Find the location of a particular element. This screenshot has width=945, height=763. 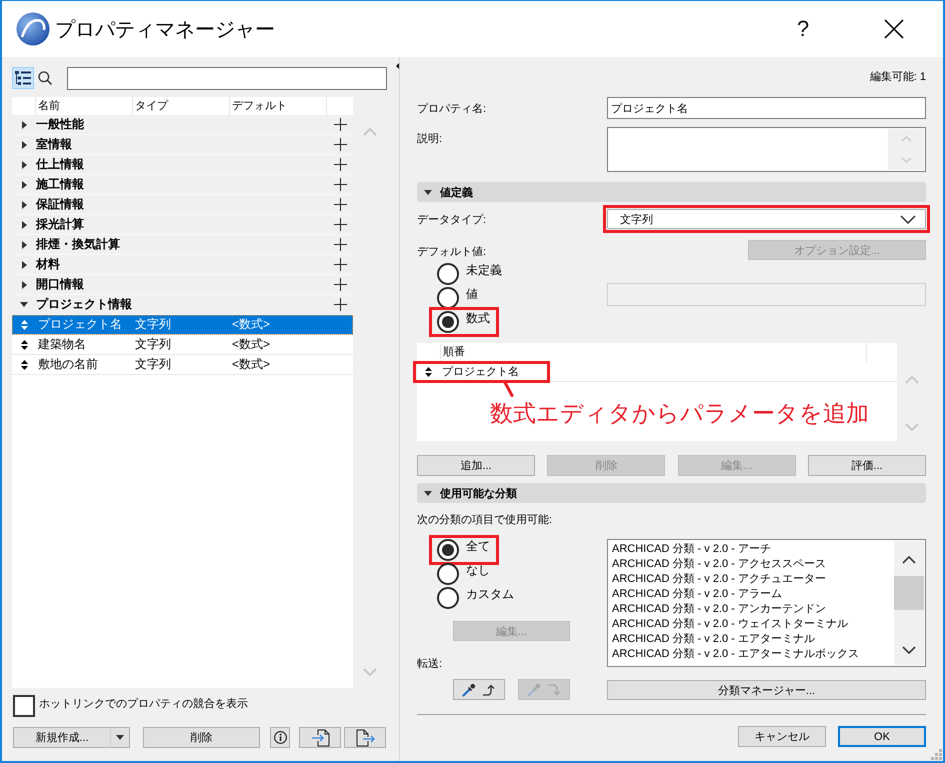

column-header: 順番 is located at coordinates (654, 352).